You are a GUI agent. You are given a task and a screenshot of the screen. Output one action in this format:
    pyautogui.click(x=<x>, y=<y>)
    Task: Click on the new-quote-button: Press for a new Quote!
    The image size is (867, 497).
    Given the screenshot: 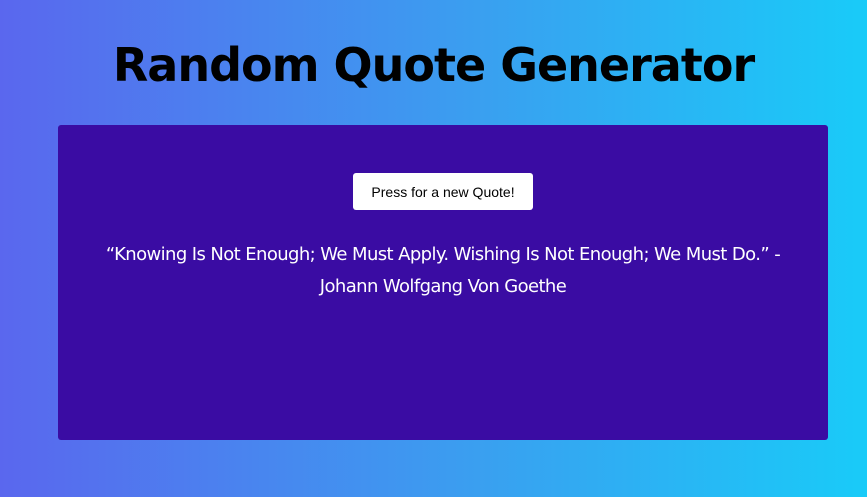 What is the action you would take?
    pyautogui.click(x=443, y=191)
    